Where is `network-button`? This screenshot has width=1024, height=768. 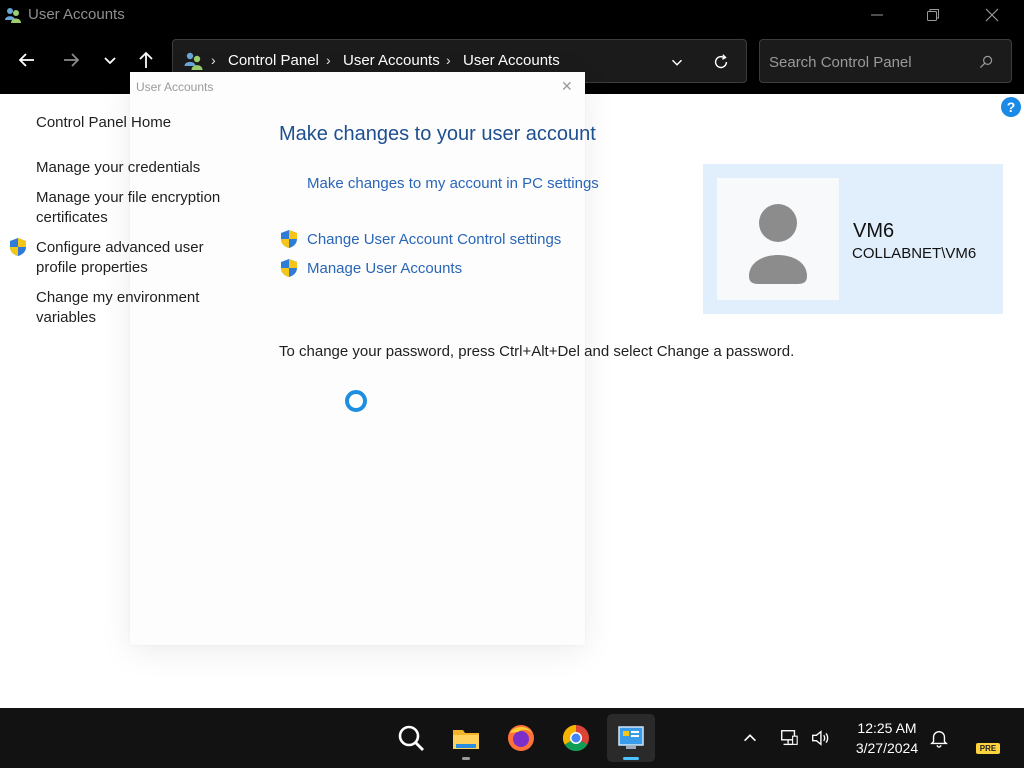
network-button is located at coordinates (789, 738).